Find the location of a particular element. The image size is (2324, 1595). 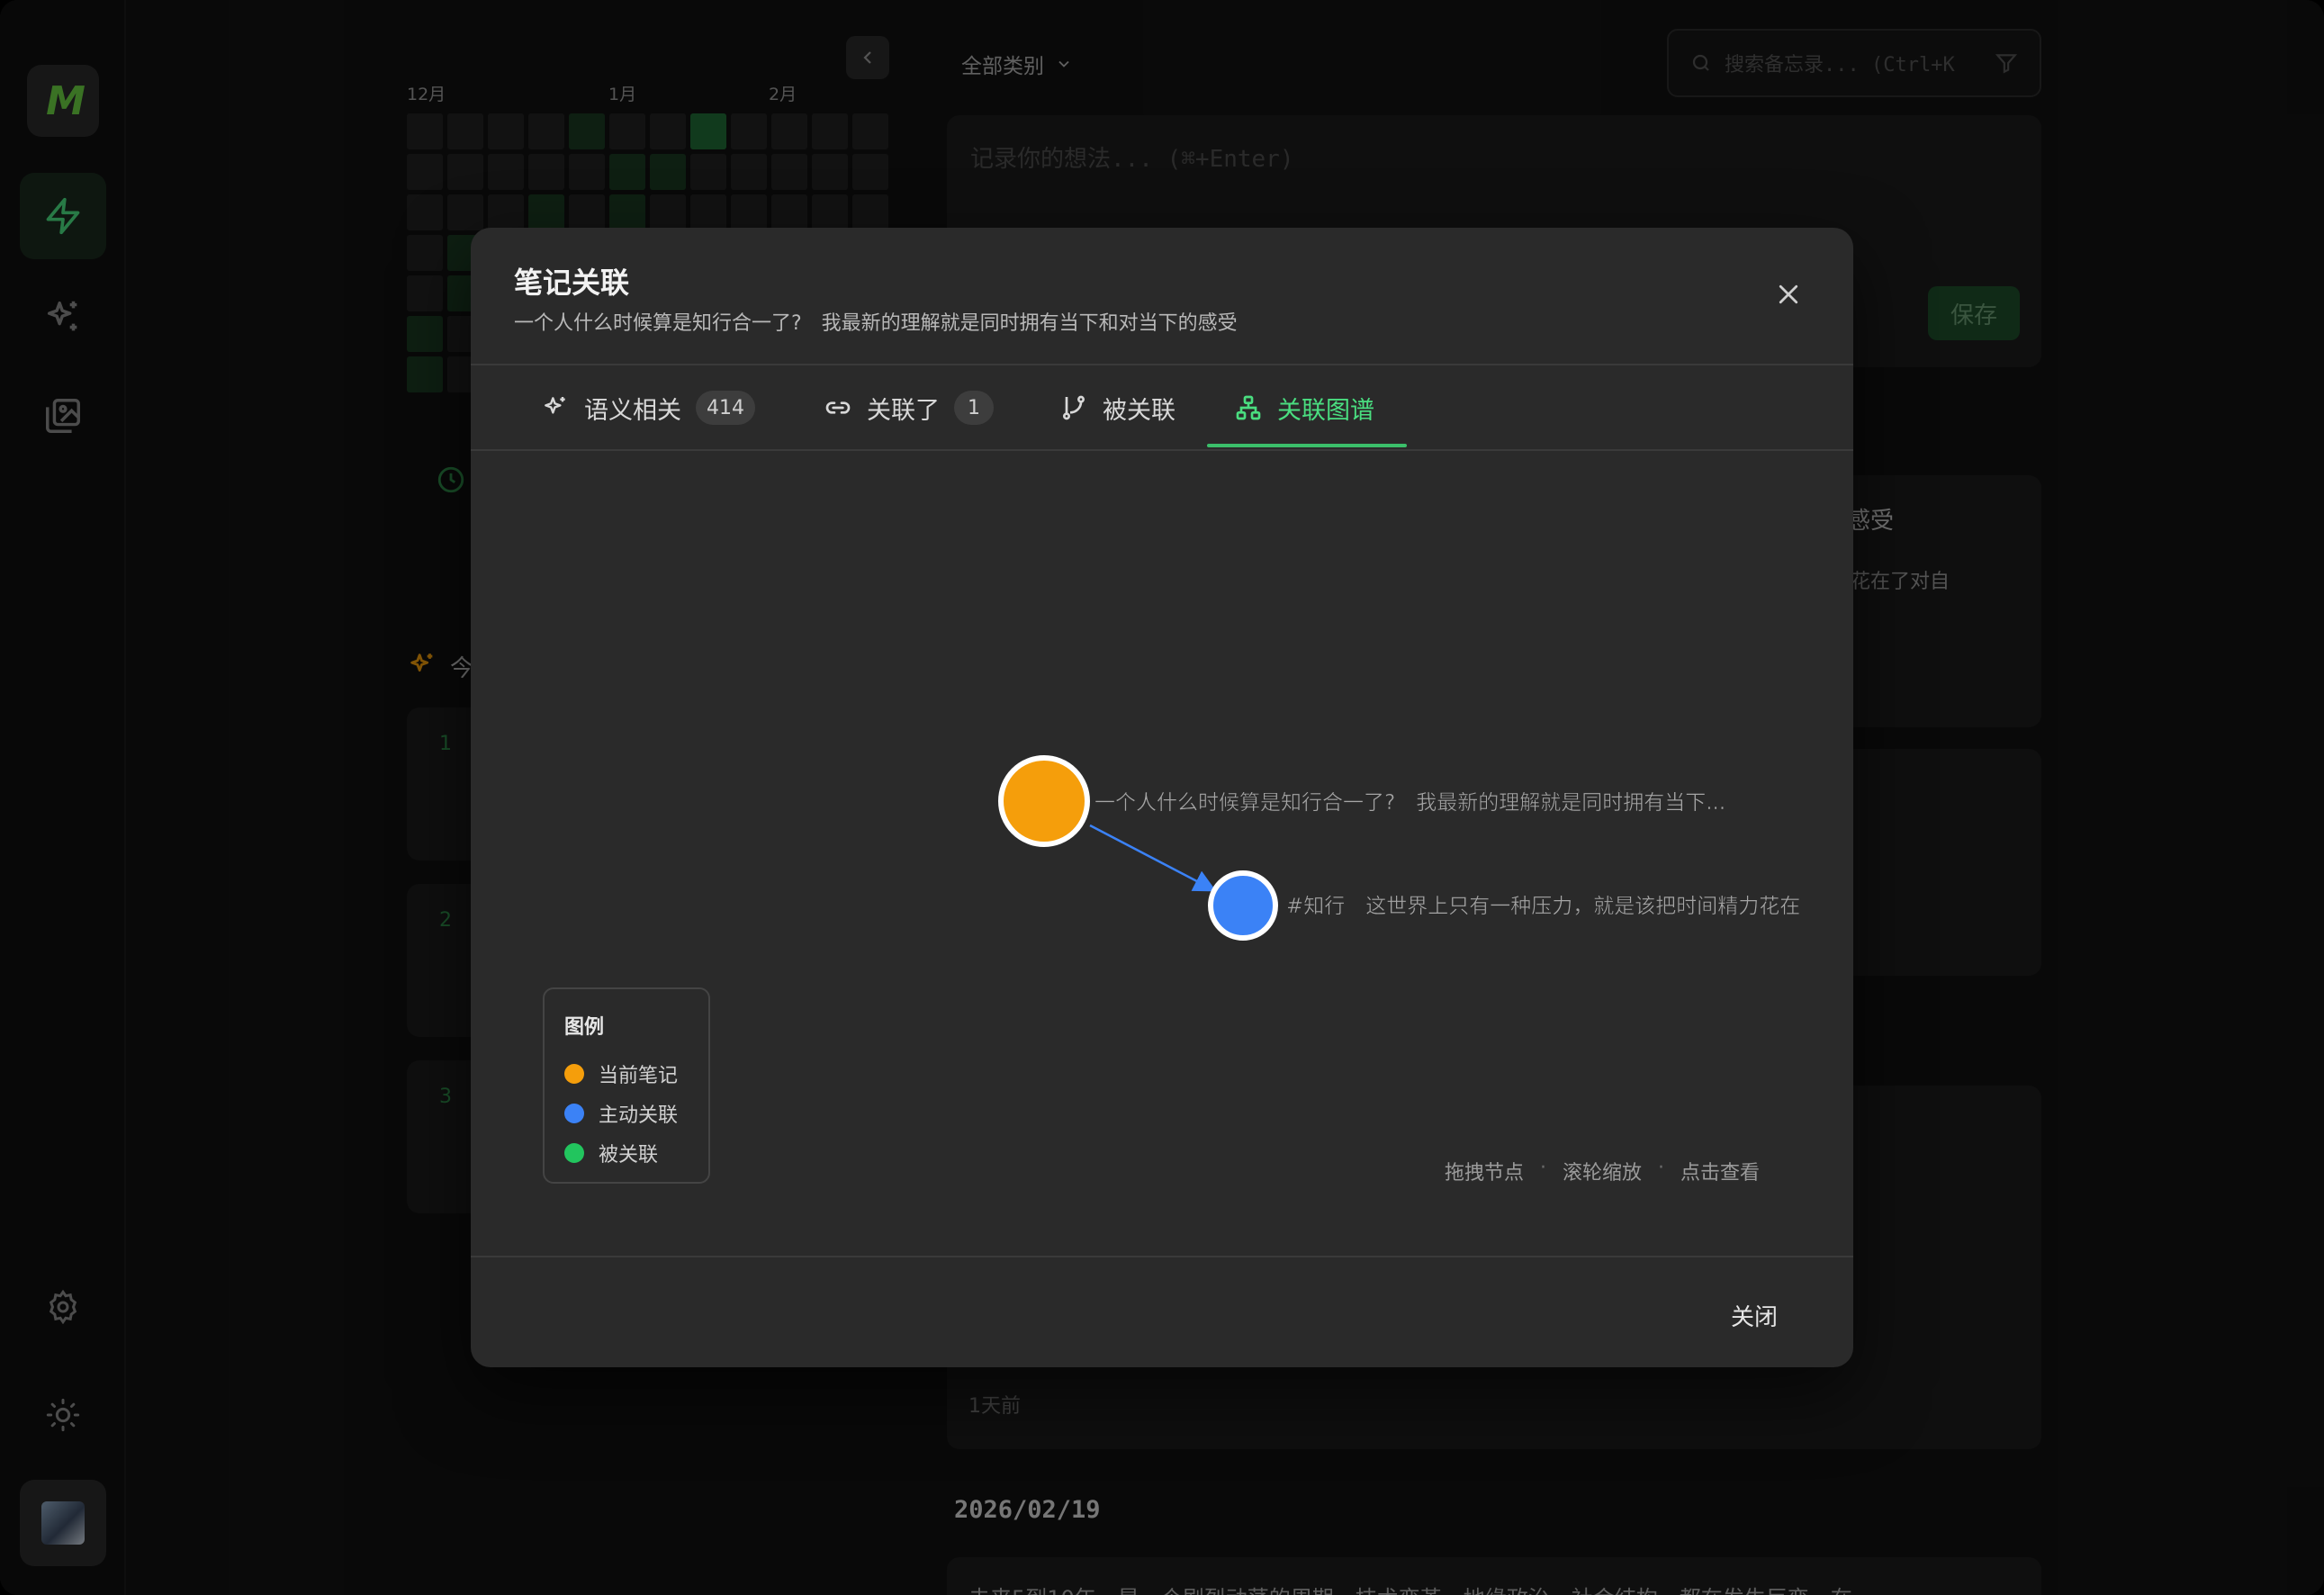

hint-text: 拖拽节点 is located at coordinates (1485, 1173).